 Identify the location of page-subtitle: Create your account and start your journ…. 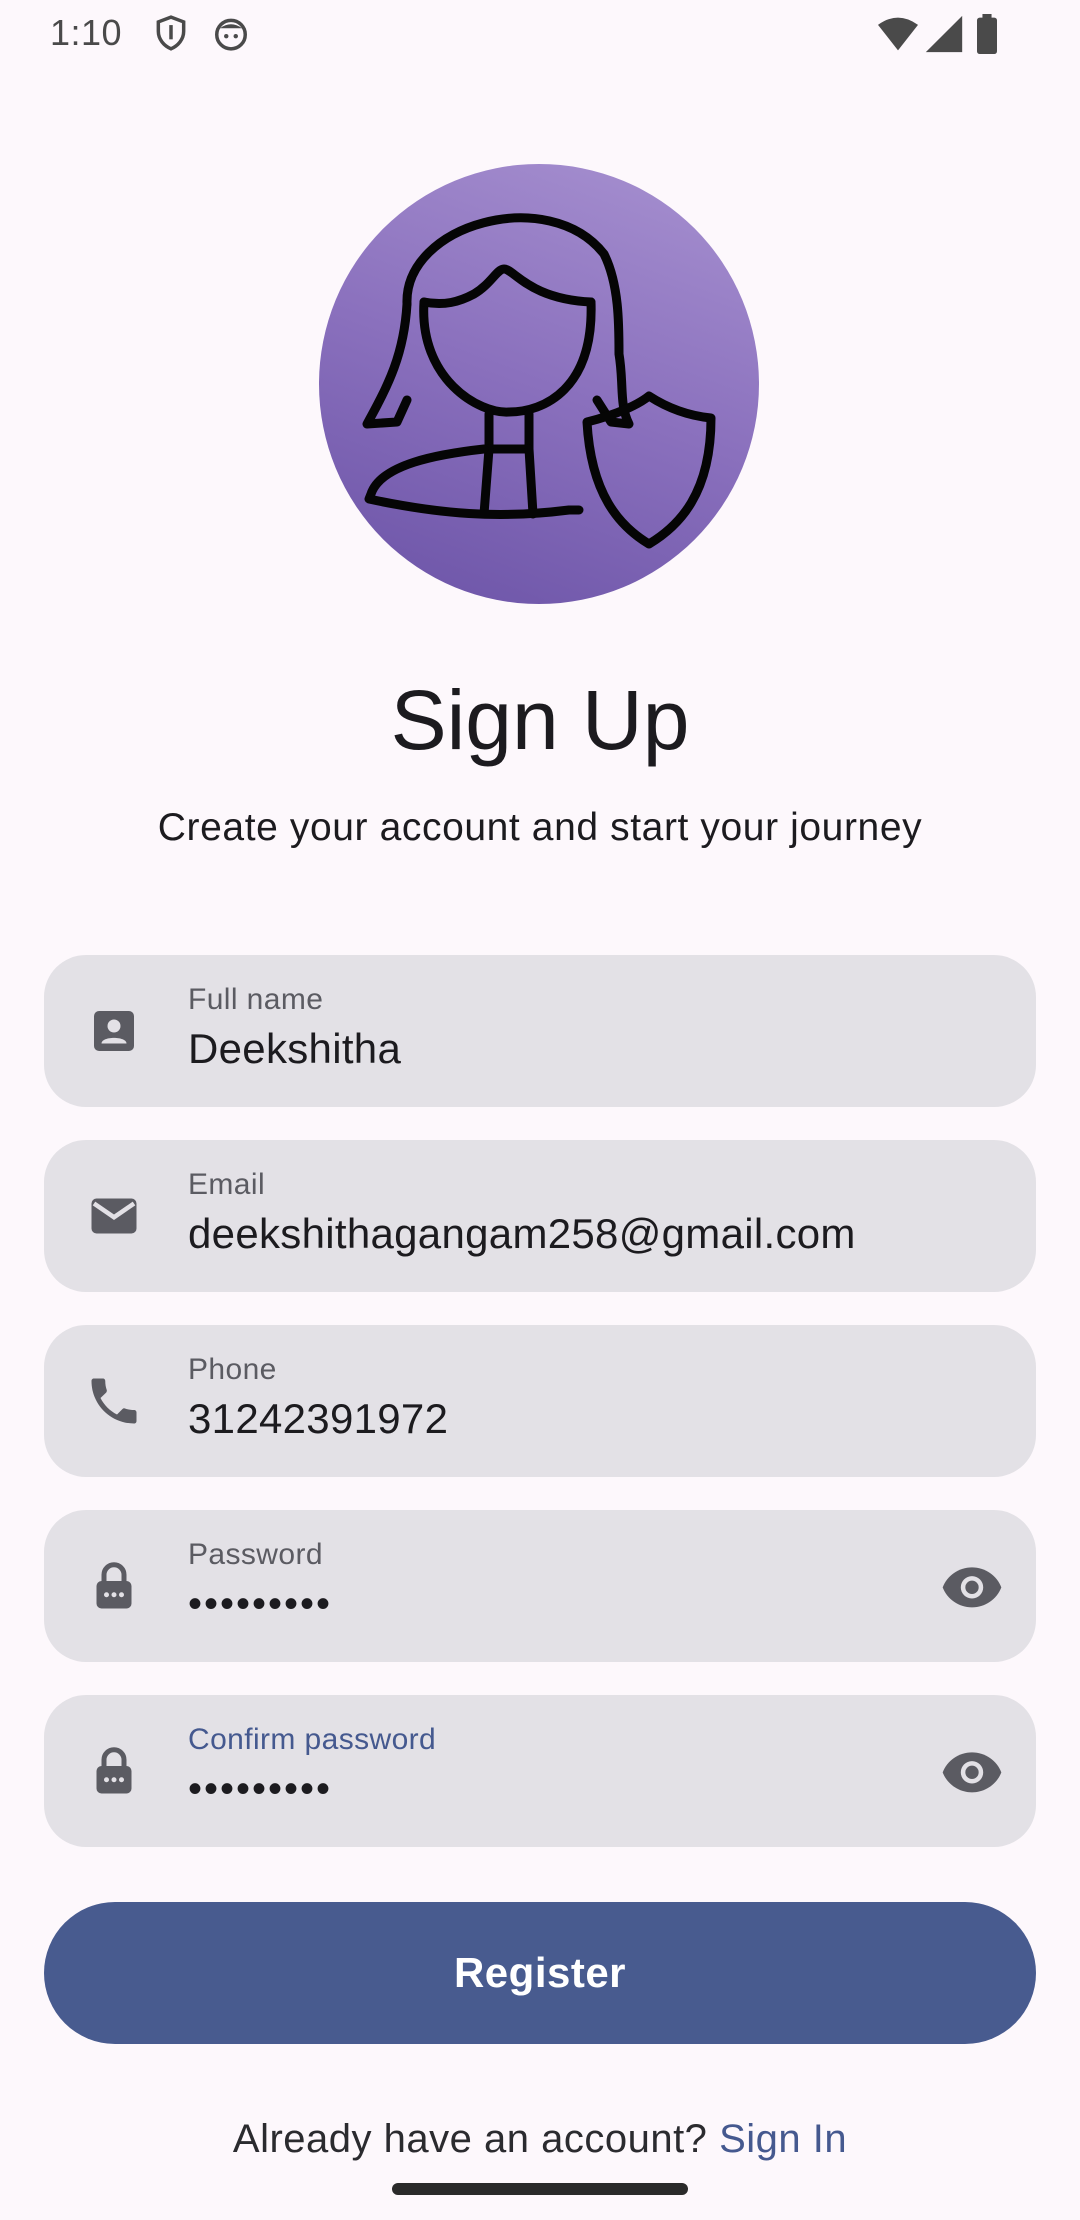
(540, 827).